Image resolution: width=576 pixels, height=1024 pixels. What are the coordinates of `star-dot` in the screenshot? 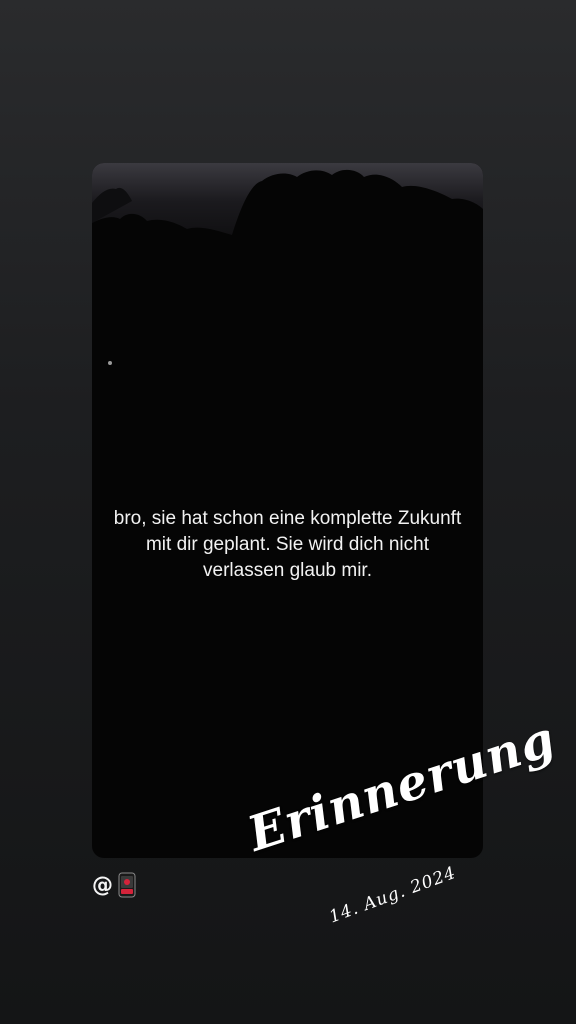 It's located at (110, 363).